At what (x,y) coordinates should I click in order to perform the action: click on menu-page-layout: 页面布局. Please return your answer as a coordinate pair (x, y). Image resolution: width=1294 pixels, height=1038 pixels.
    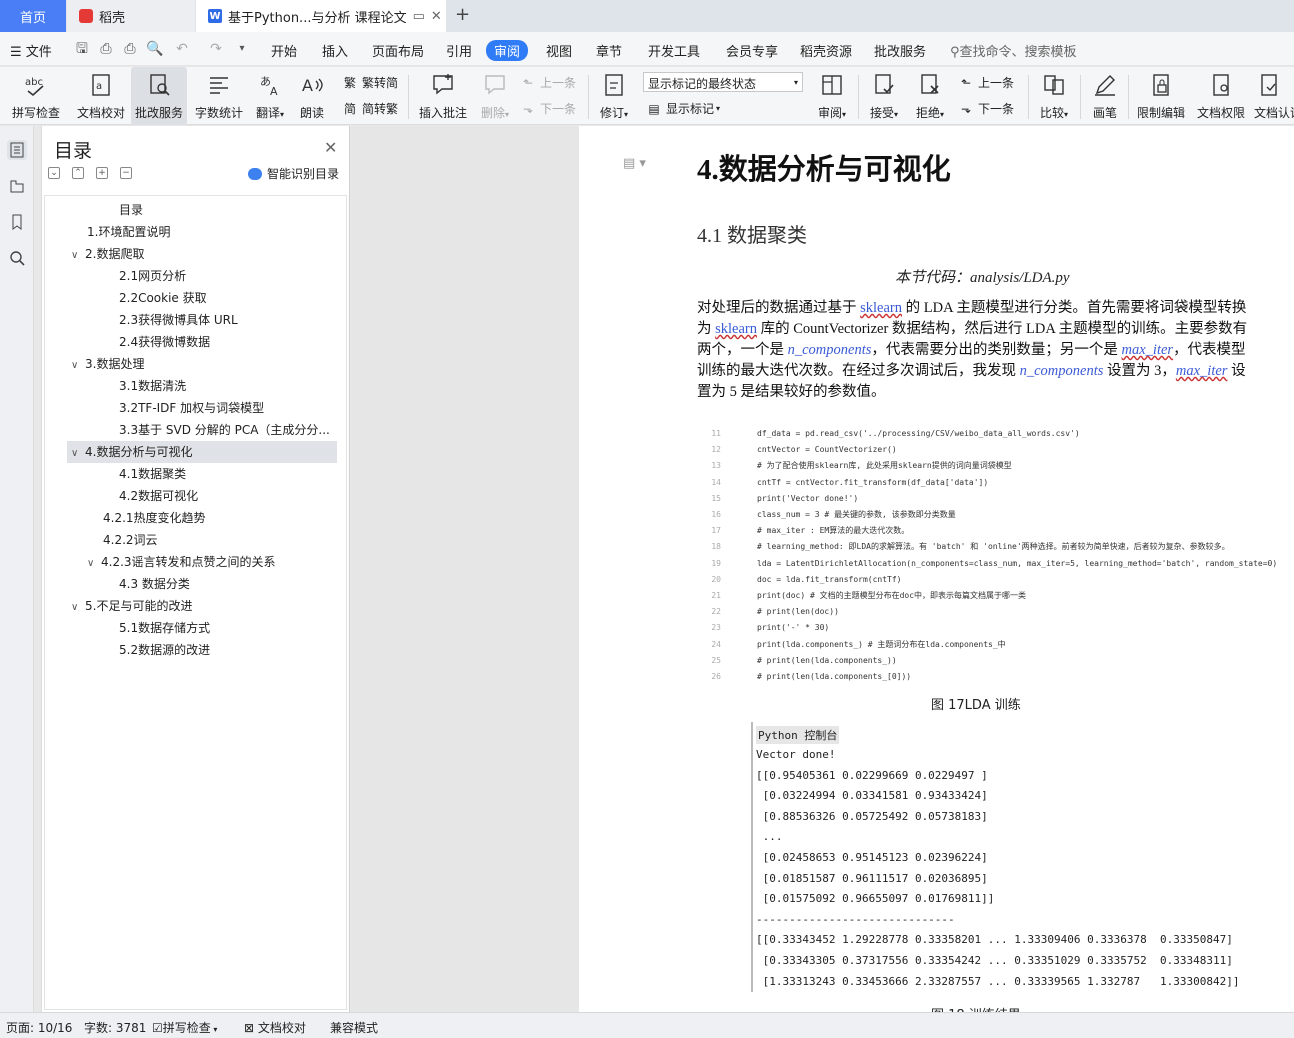
    Looking at the image, I should click on (398, 50).